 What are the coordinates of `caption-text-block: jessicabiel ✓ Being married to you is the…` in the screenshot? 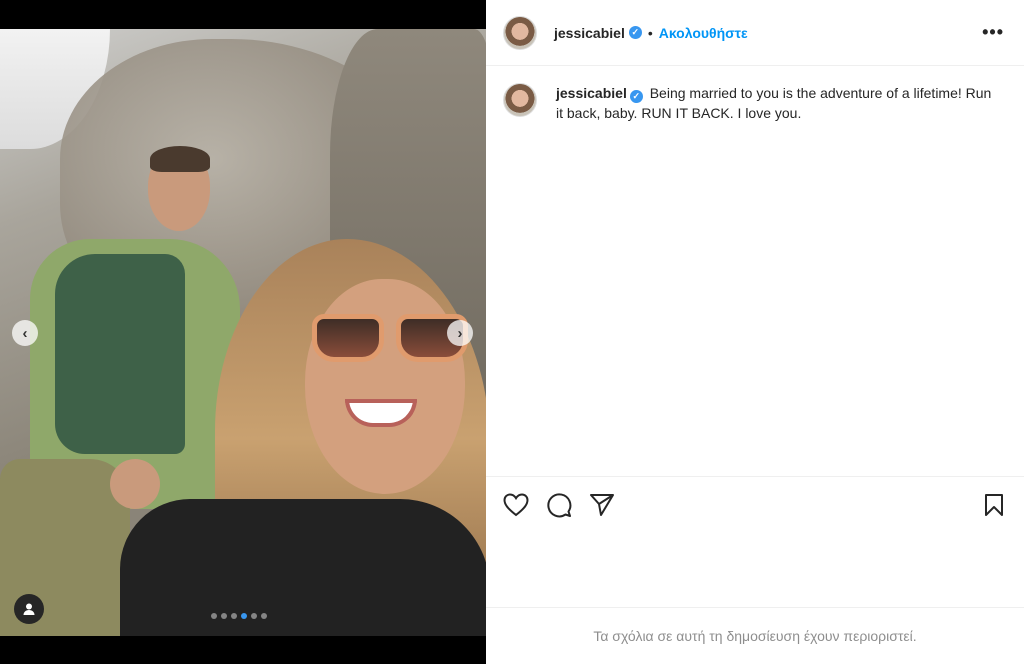 It's located at (776, 103).